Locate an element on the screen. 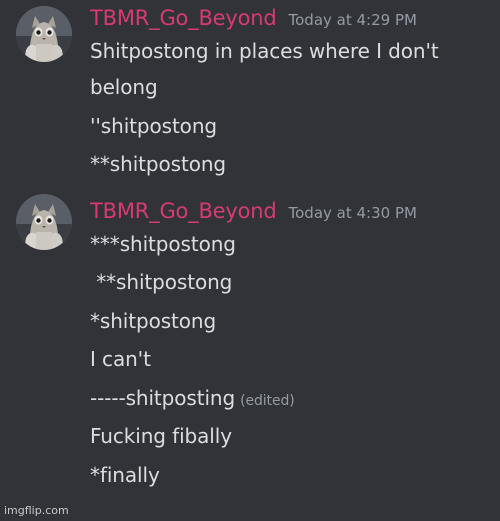 The width and height of the screenshot is (500, 521). edited-label: (edited) is located at coordinates (267, 401).